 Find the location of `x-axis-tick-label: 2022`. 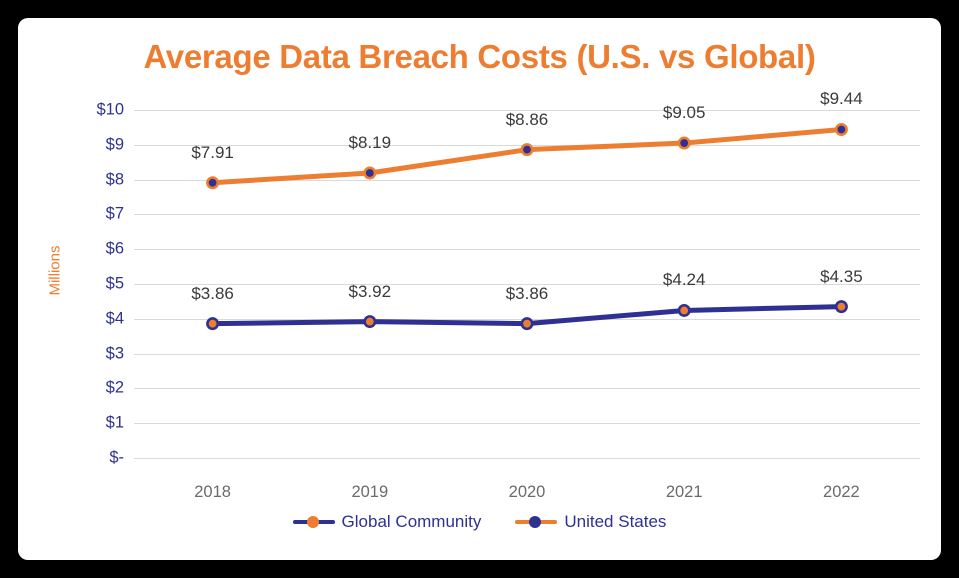

x-axis-tick-label: 2022 is located at coordinates (841, 492).